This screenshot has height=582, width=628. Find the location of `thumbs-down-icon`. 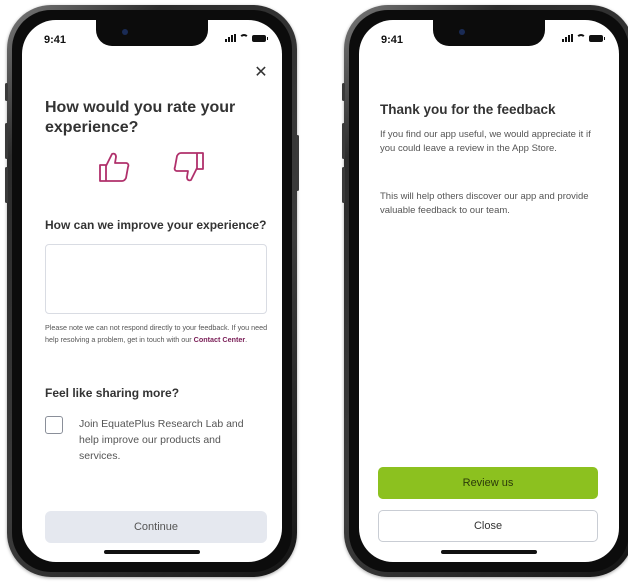

thumbs-down-icon is located at coordinates (189, 167).